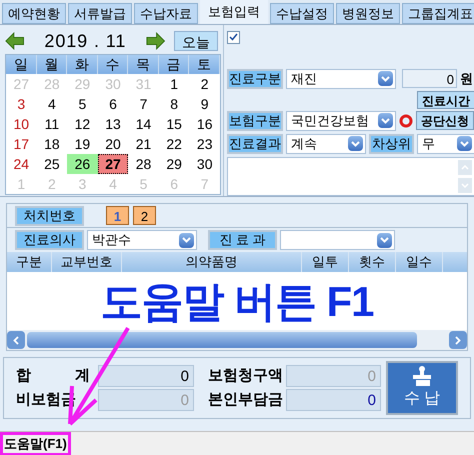 The width and height of the screenshot is (474, 455). What do you see at coordinates (52, 104) in the screenshot?
I see `calendar-day: 4` at bounding box center [52, 104].